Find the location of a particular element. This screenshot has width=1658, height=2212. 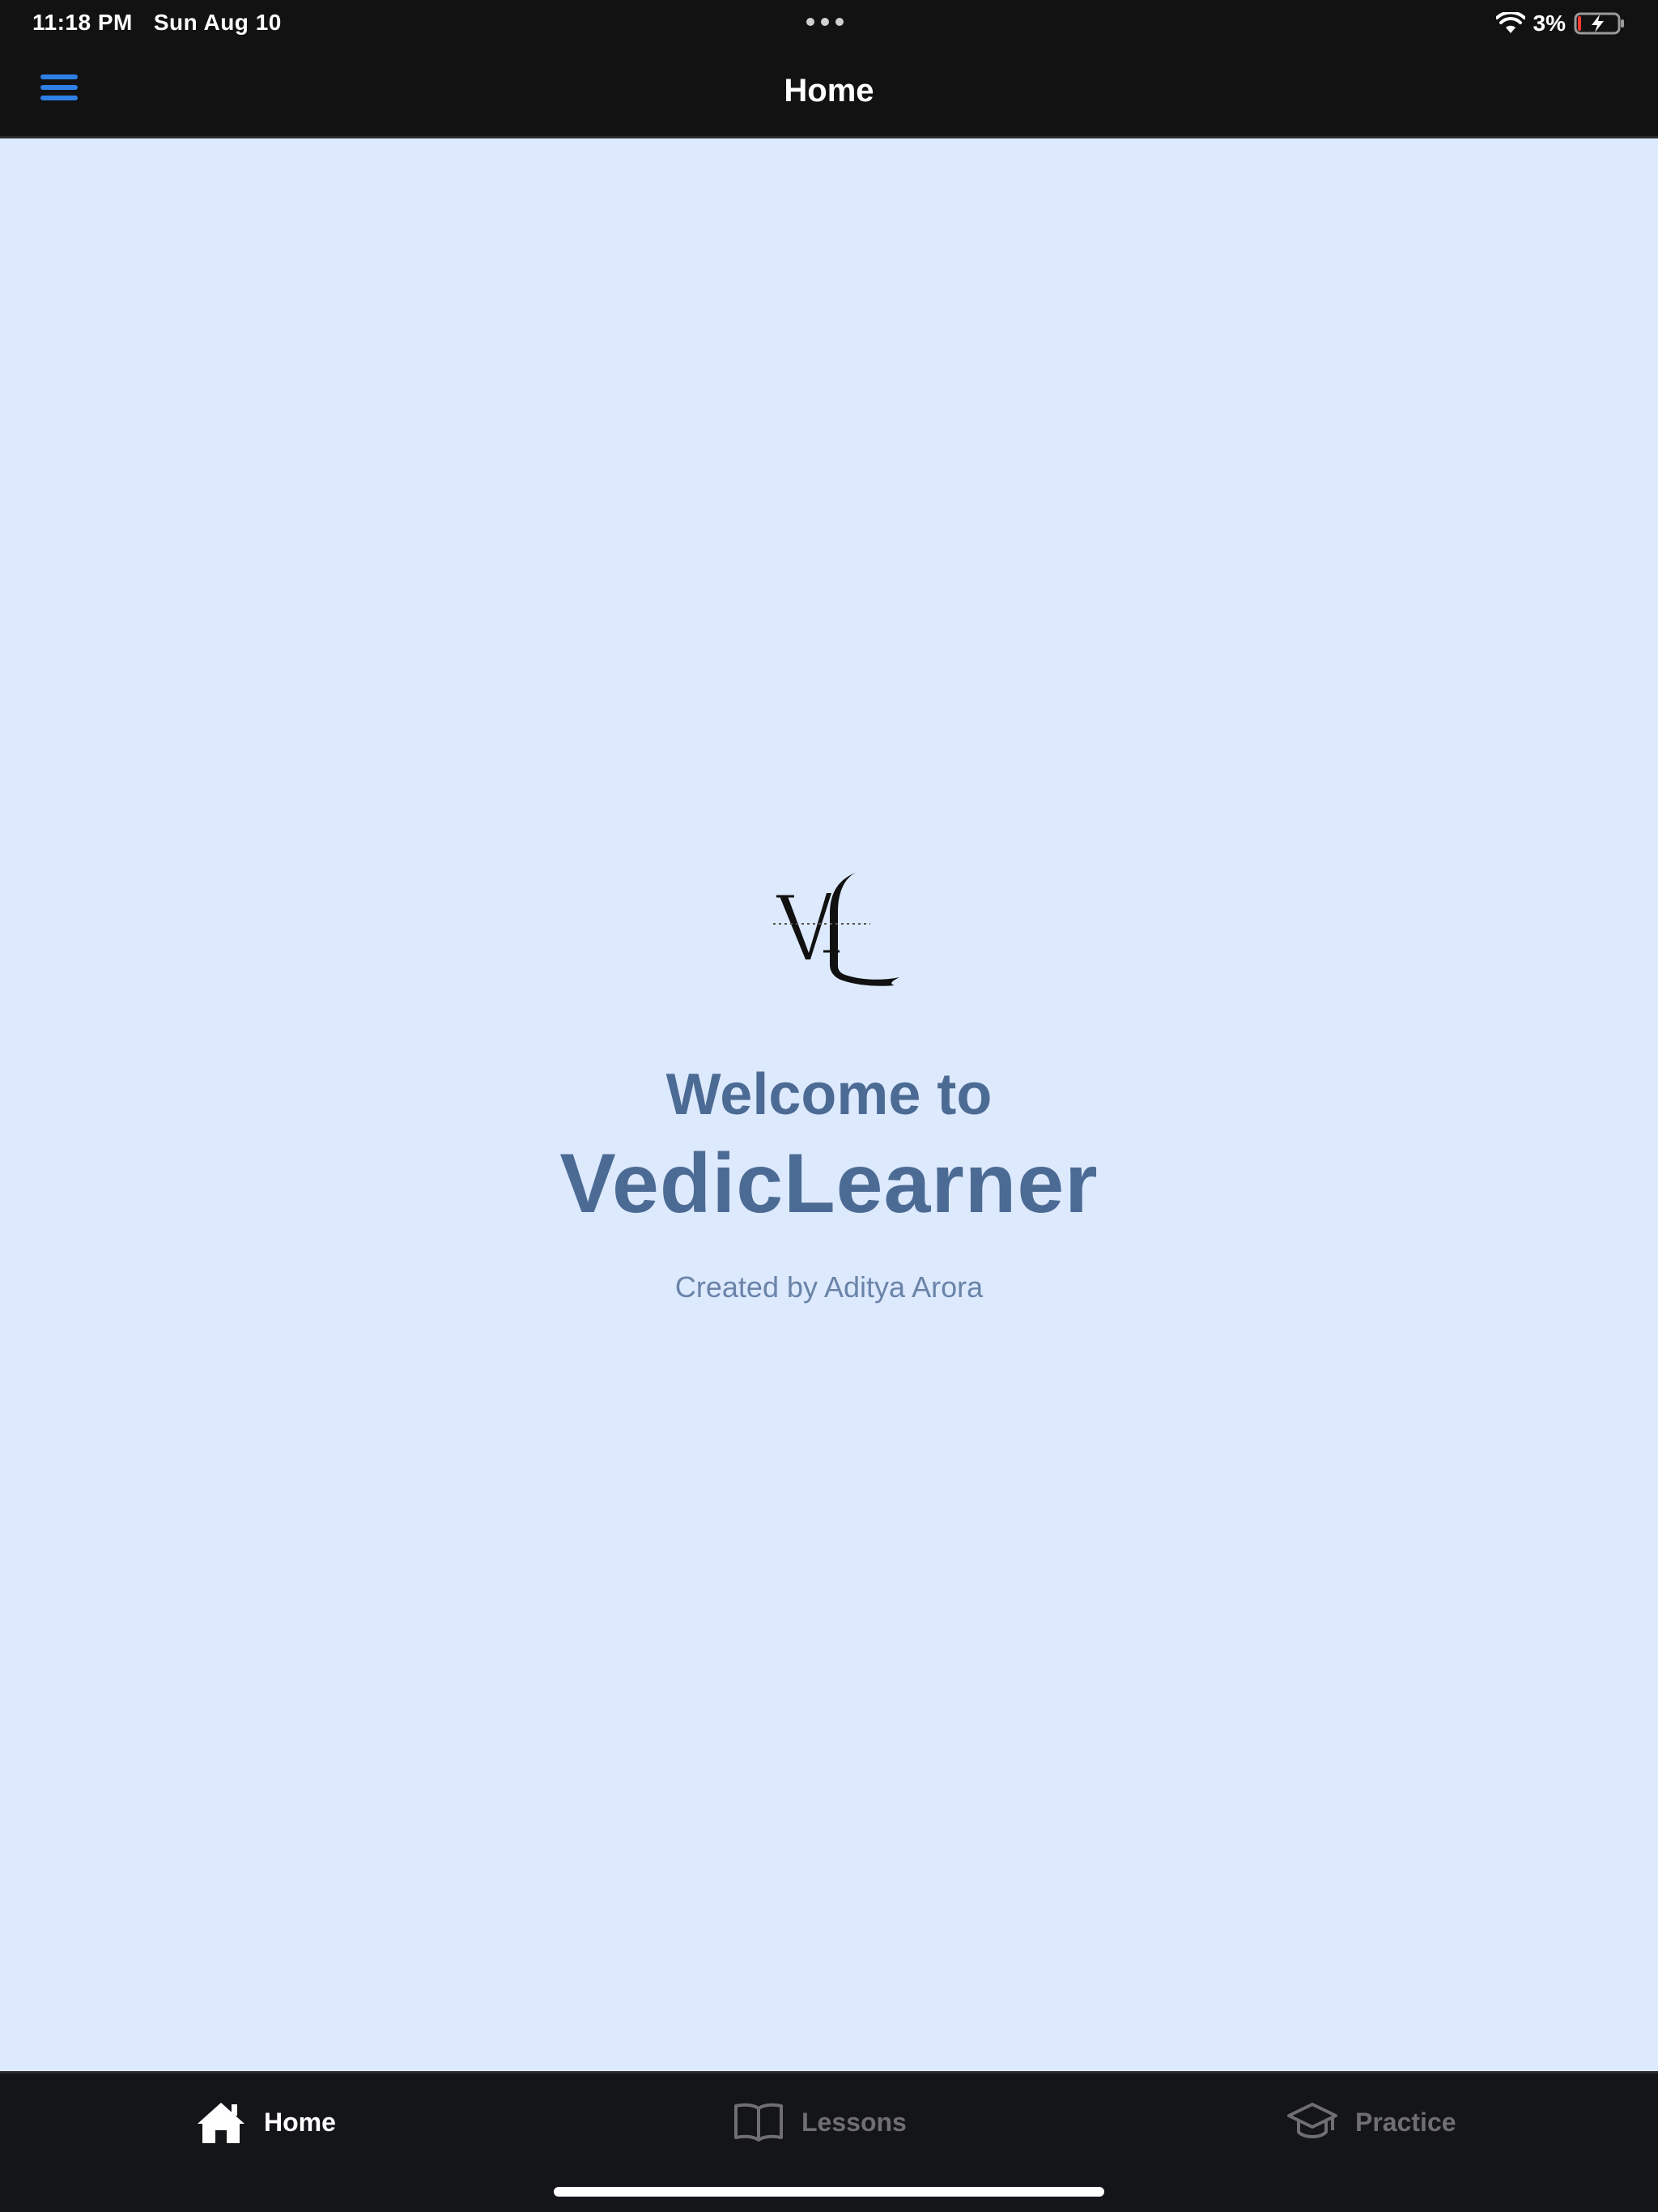

tab-home-label: Home is located at coordinates (300, 2122).